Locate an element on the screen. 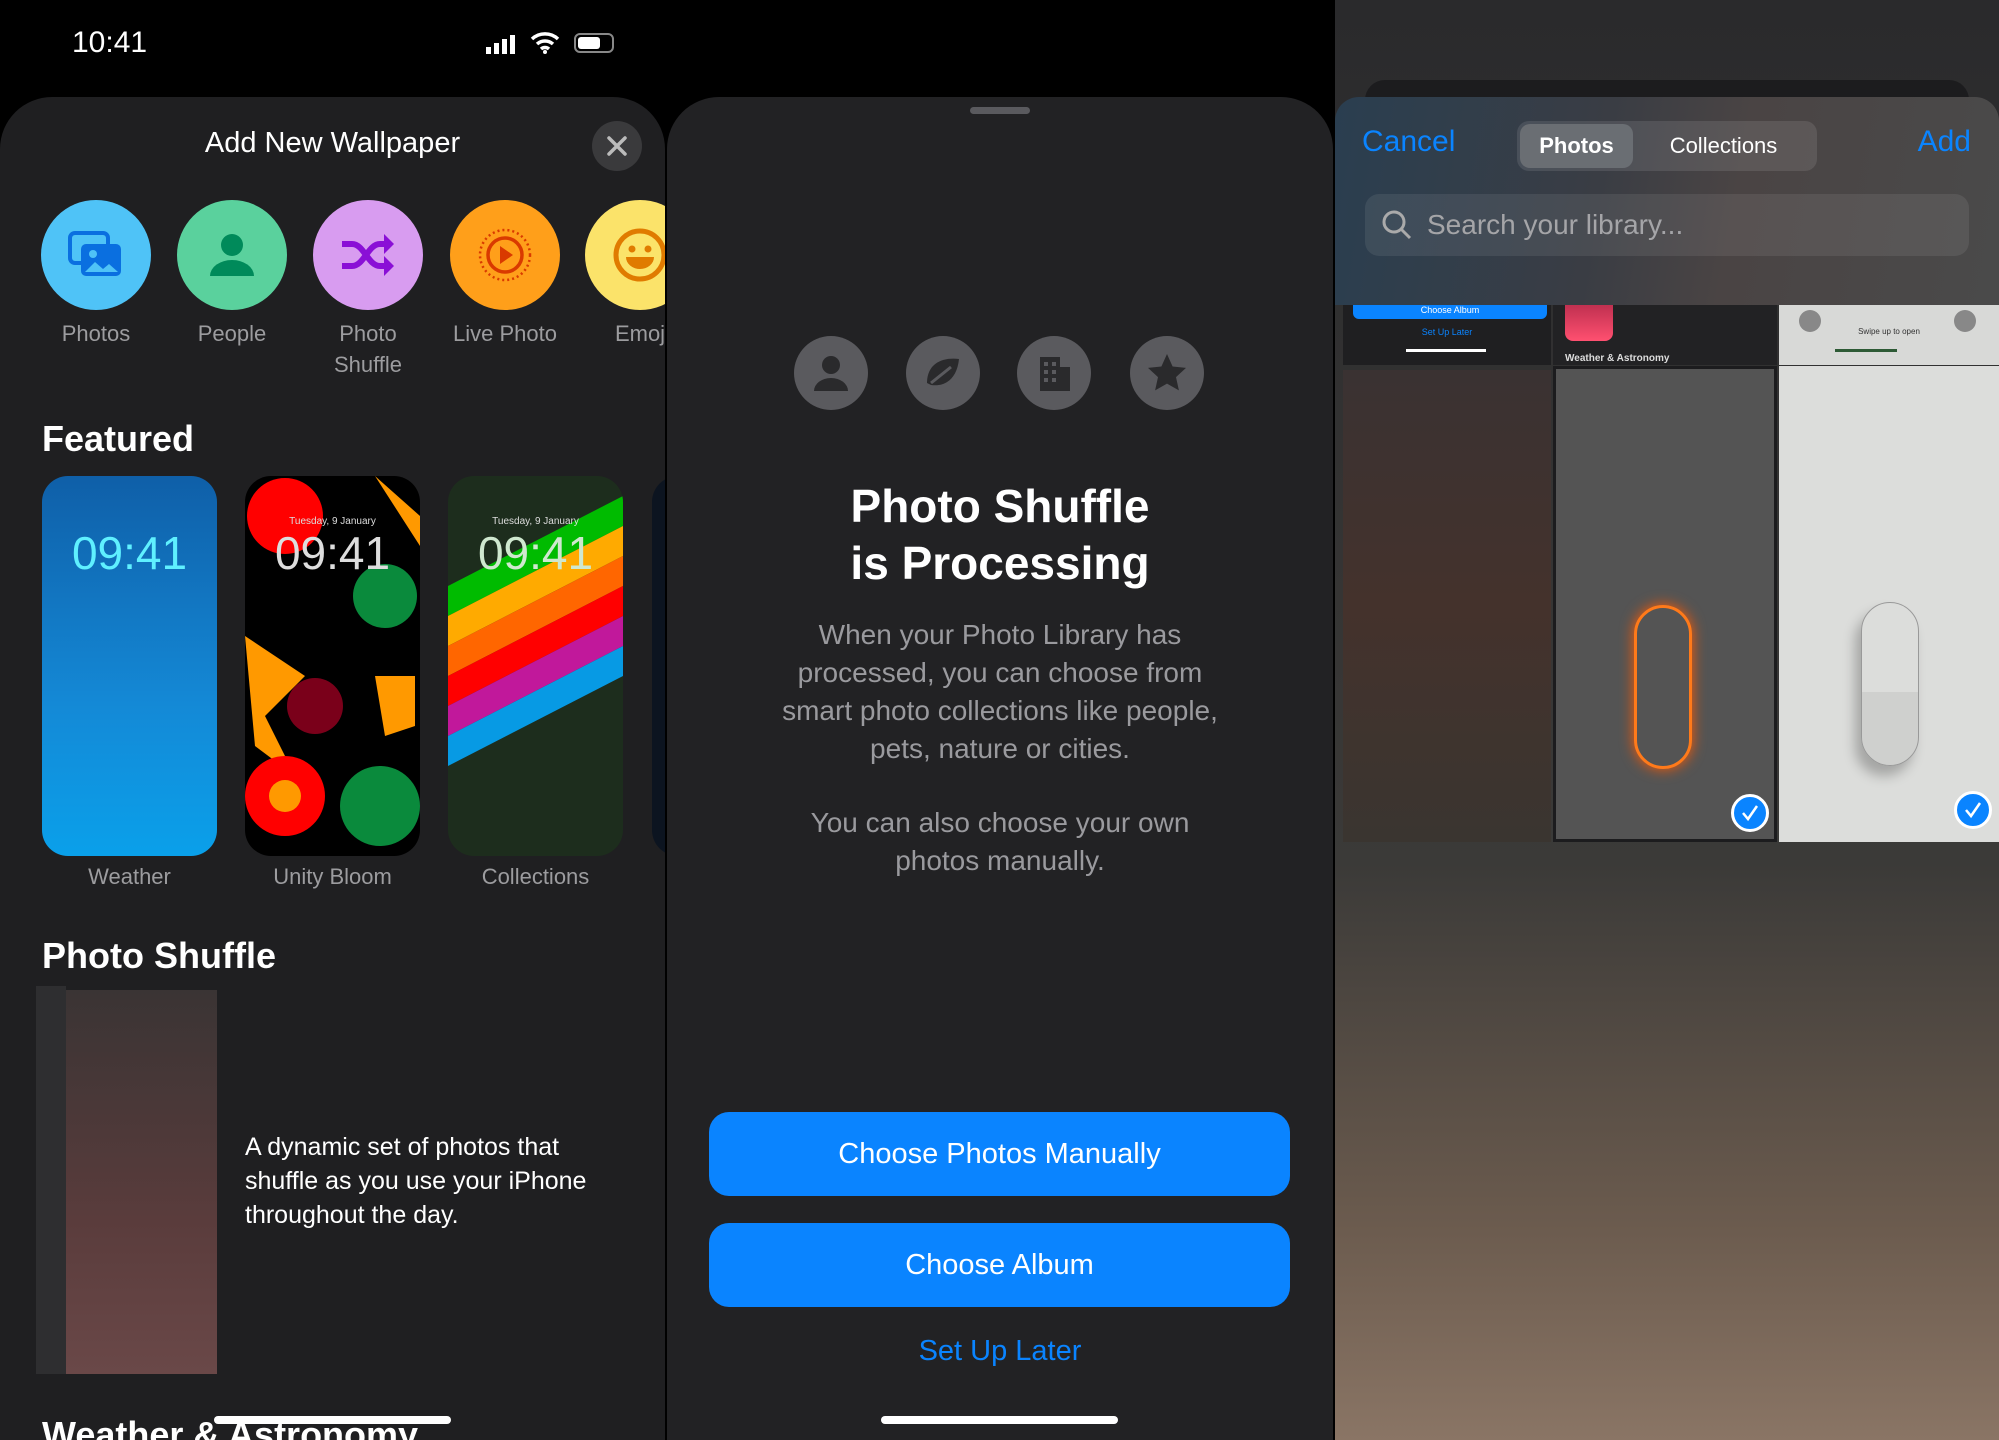  thumb-top-mid: Weather & Astronomy is located at coordinates (1665, 335).